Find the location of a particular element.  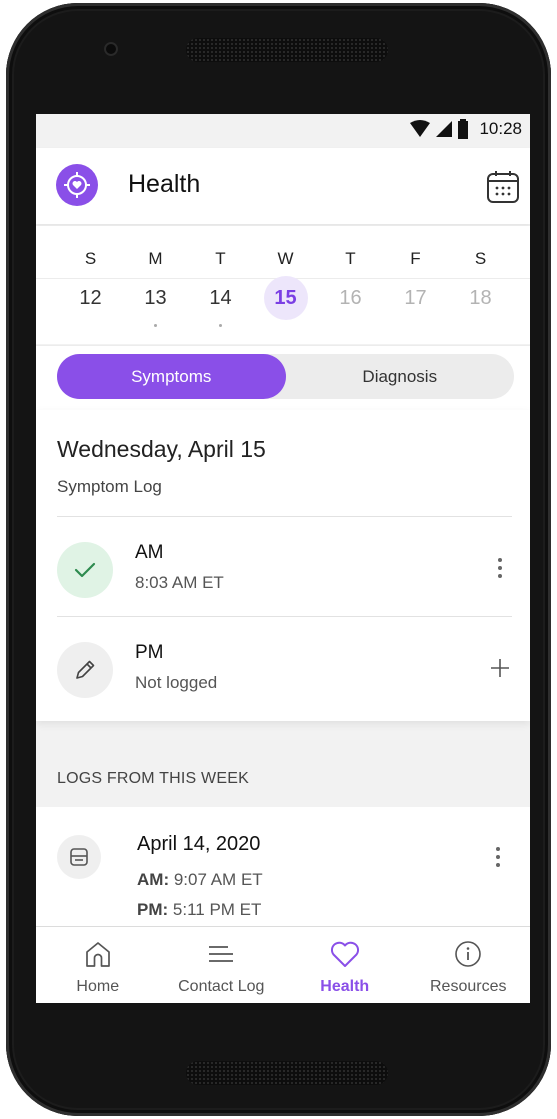

pm-status: Not logged is located at coordinates (176, 682).